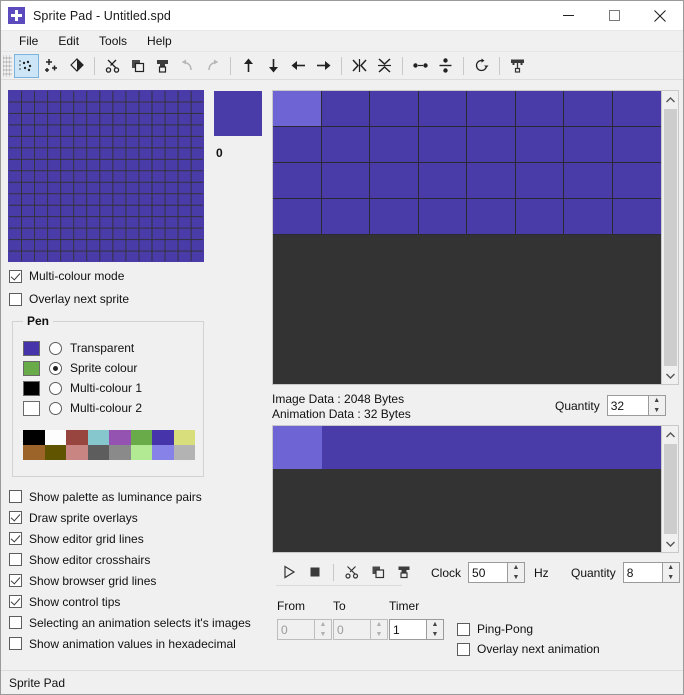 The image size is (684, 695). What do you see at coordinates (124, 299) in the screenshot?
I see `overlay-next-sprite: Overlay next sprite` at bounding box center [124, 299].